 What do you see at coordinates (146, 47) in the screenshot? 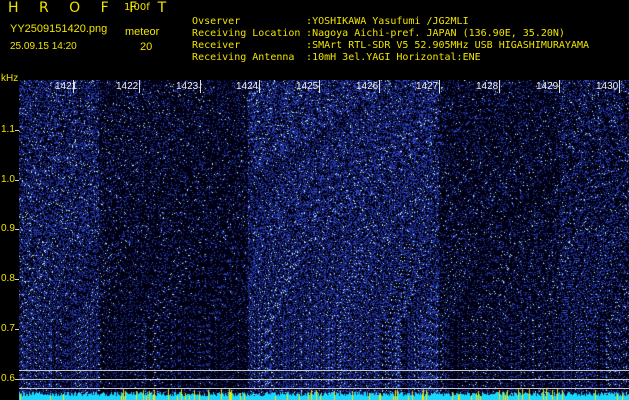
I see `meteor-count: 20` at bounding box center [146, 47].